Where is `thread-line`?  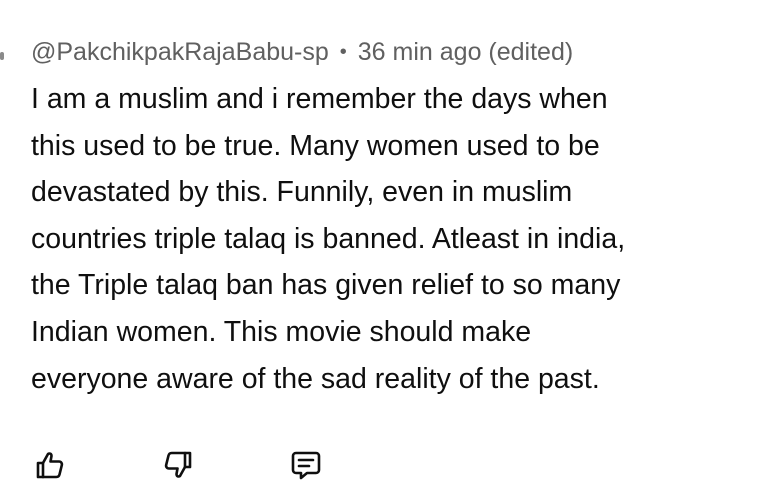
thread-line is located at coordinates (2, 56).